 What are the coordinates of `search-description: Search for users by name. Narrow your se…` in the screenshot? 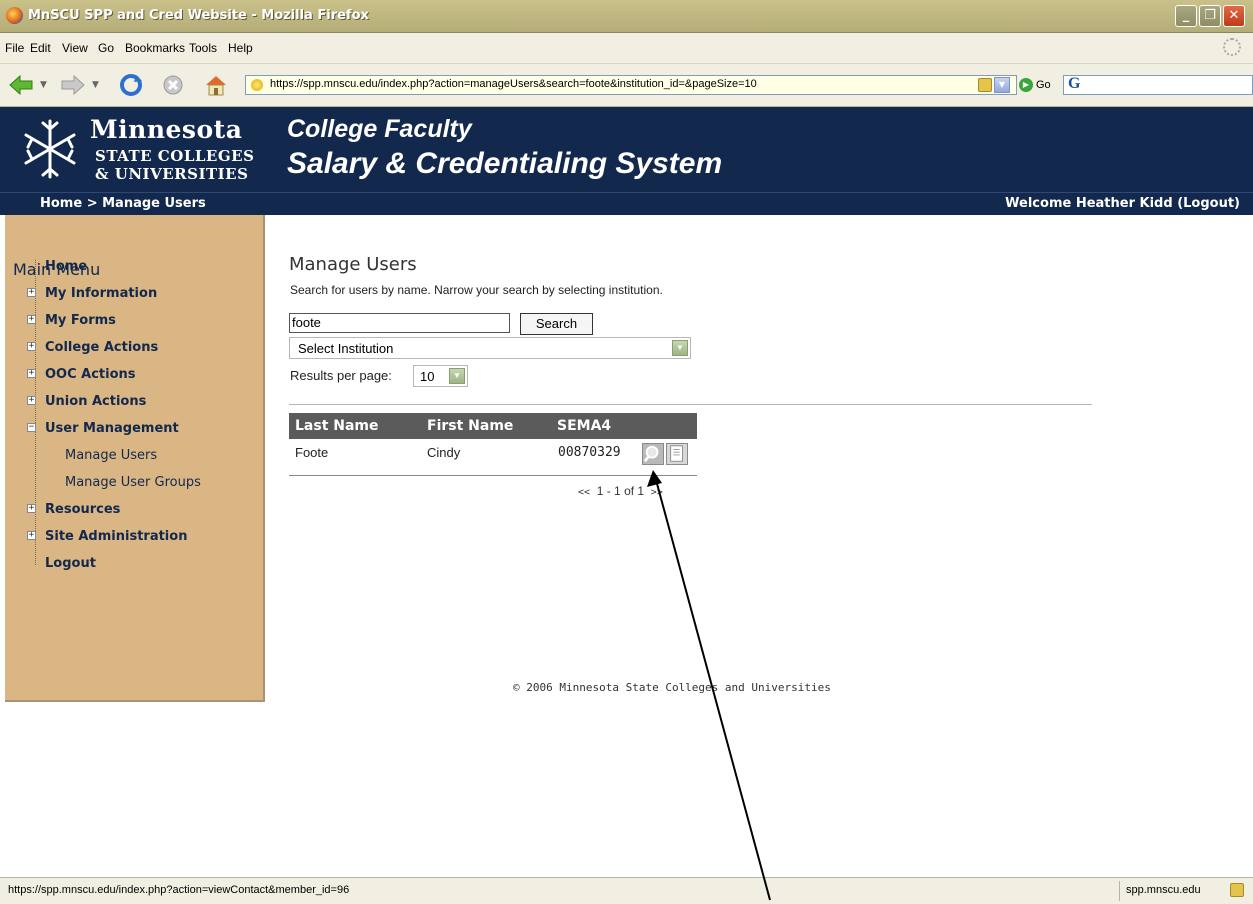 It's located at (476, 290).